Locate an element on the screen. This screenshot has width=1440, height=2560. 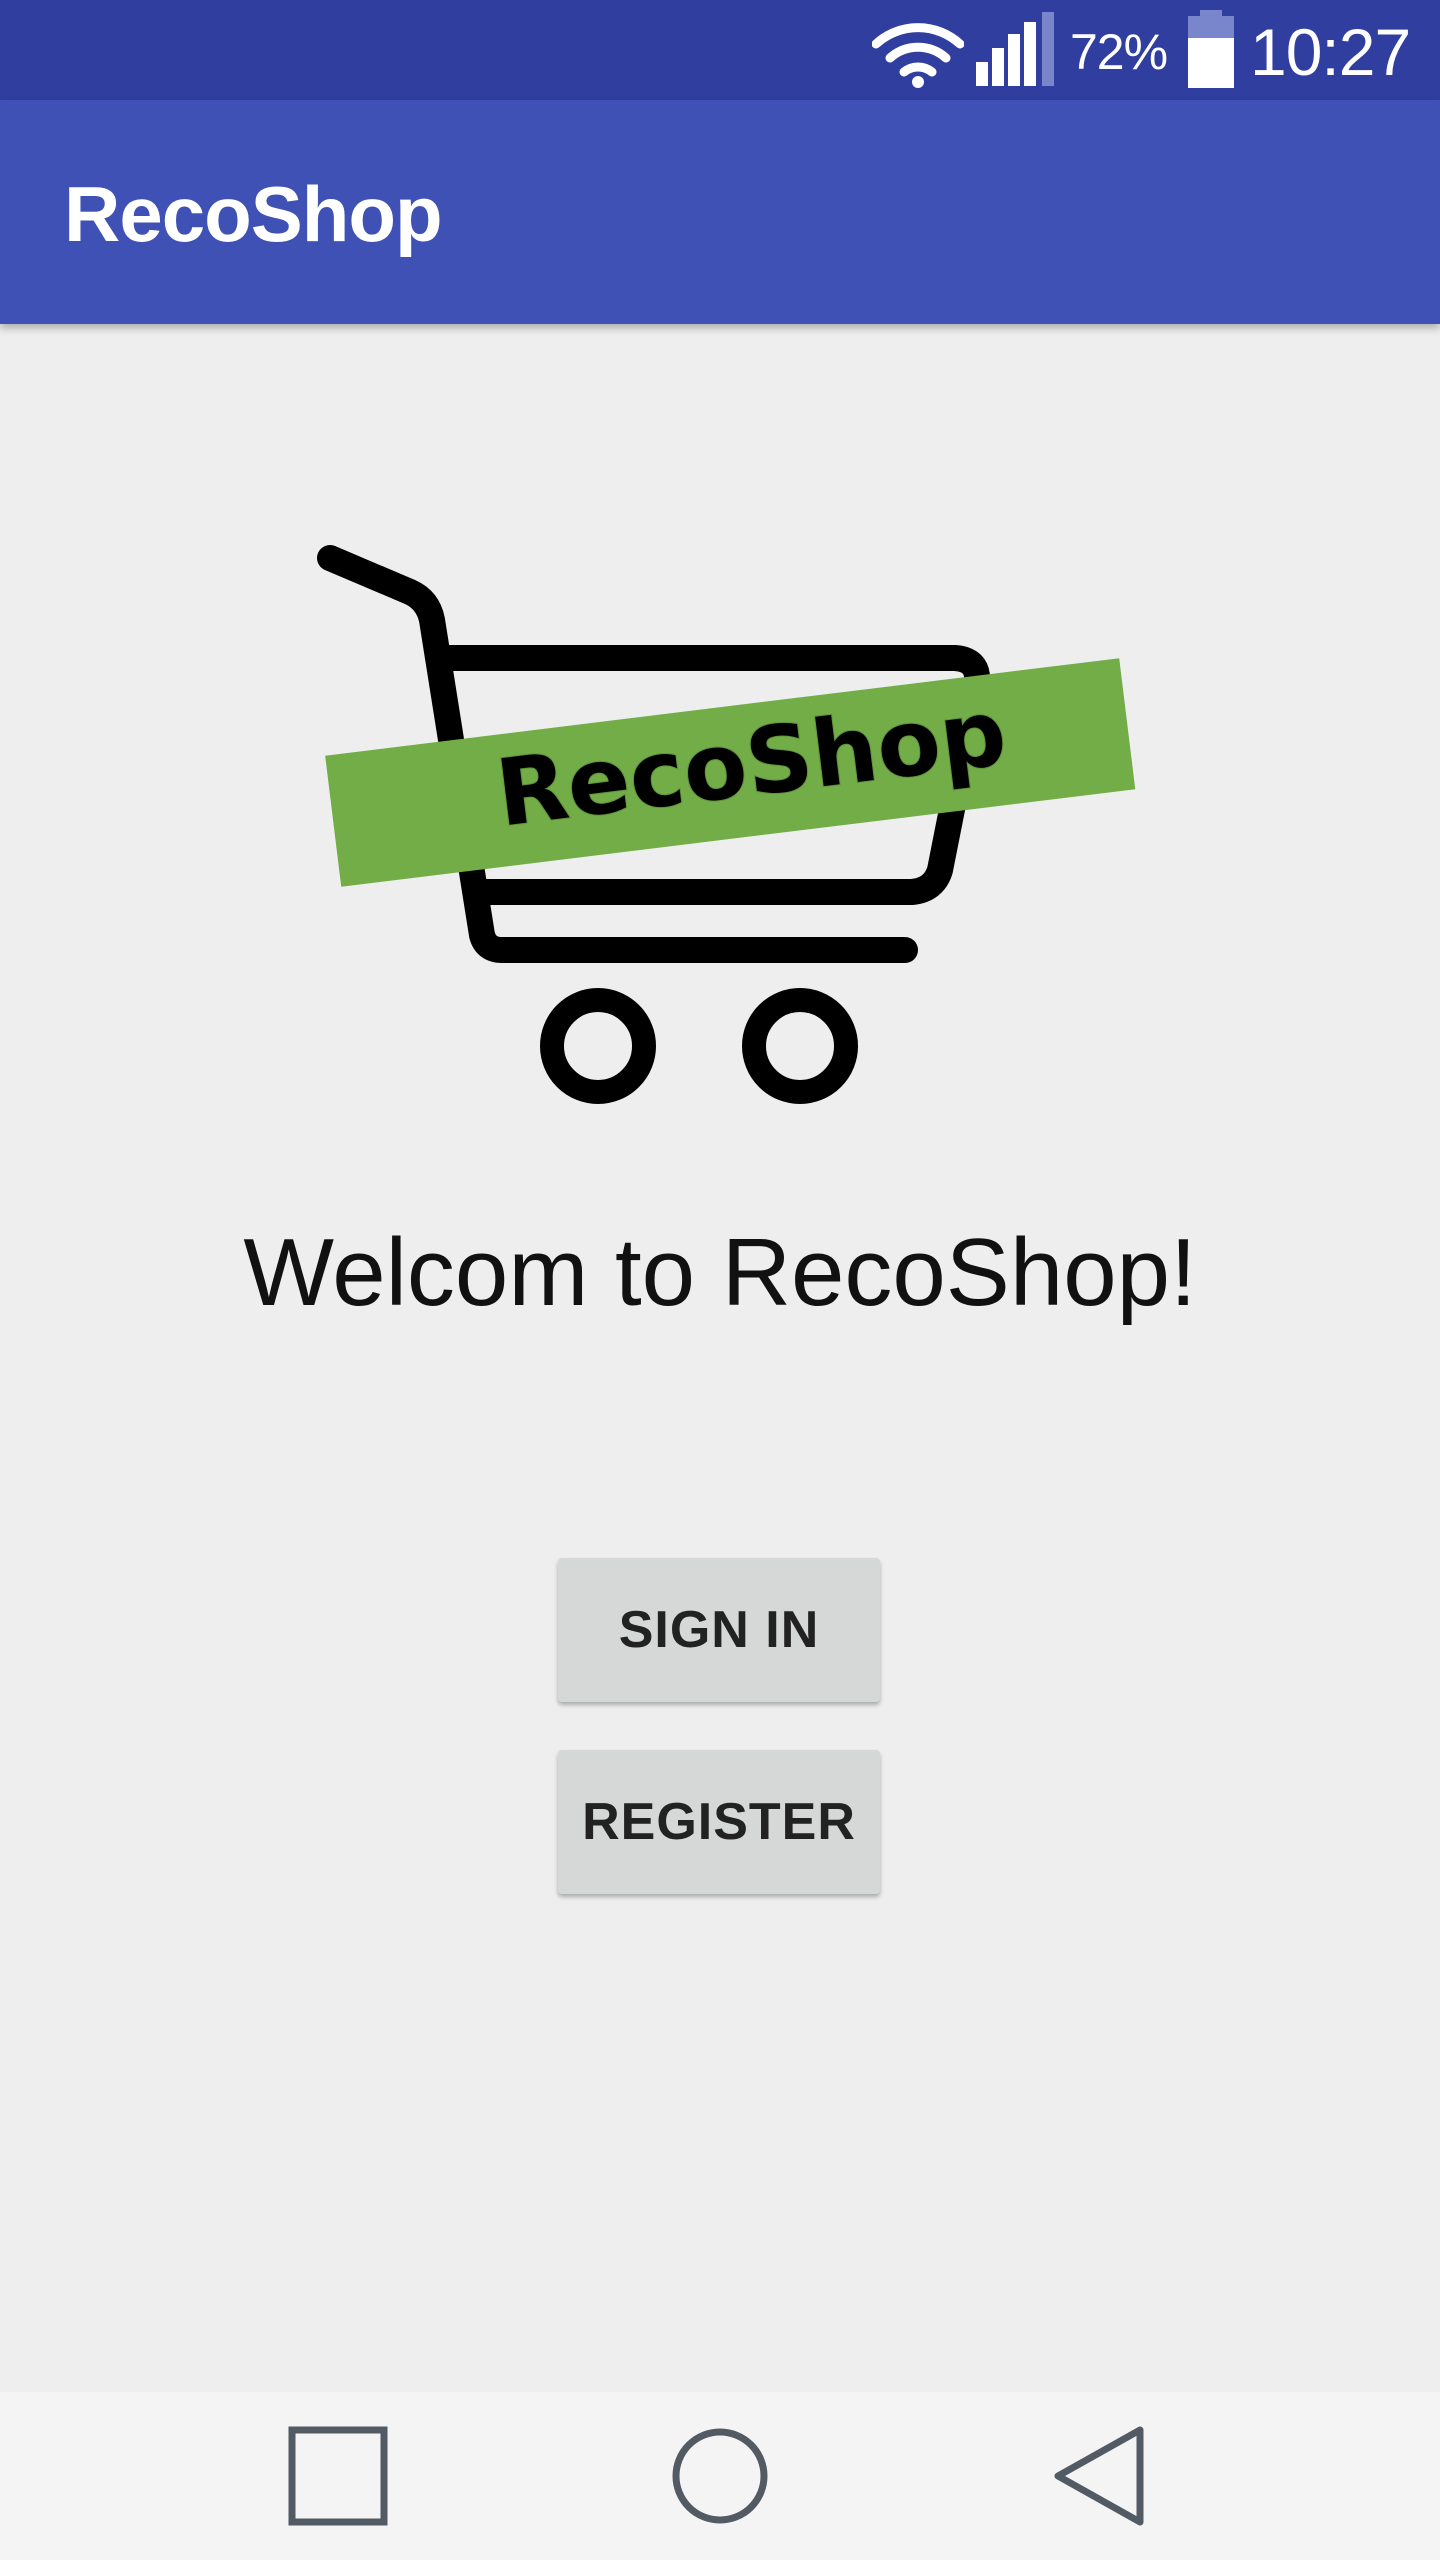
status-bar: 72% 10:27 is located at coordinates (720, 50).